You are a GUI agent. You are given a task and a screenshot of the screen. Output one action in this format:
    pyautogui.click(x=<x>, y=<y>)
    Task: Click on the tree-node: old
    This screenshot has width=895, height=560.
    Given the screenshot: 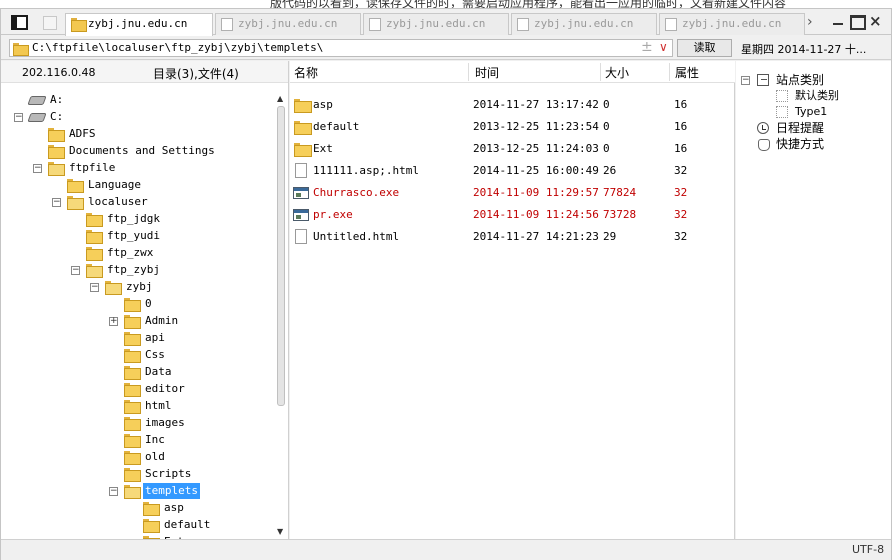 What is the action you would take?
    pyautogui.click(x=136, y=457)
    